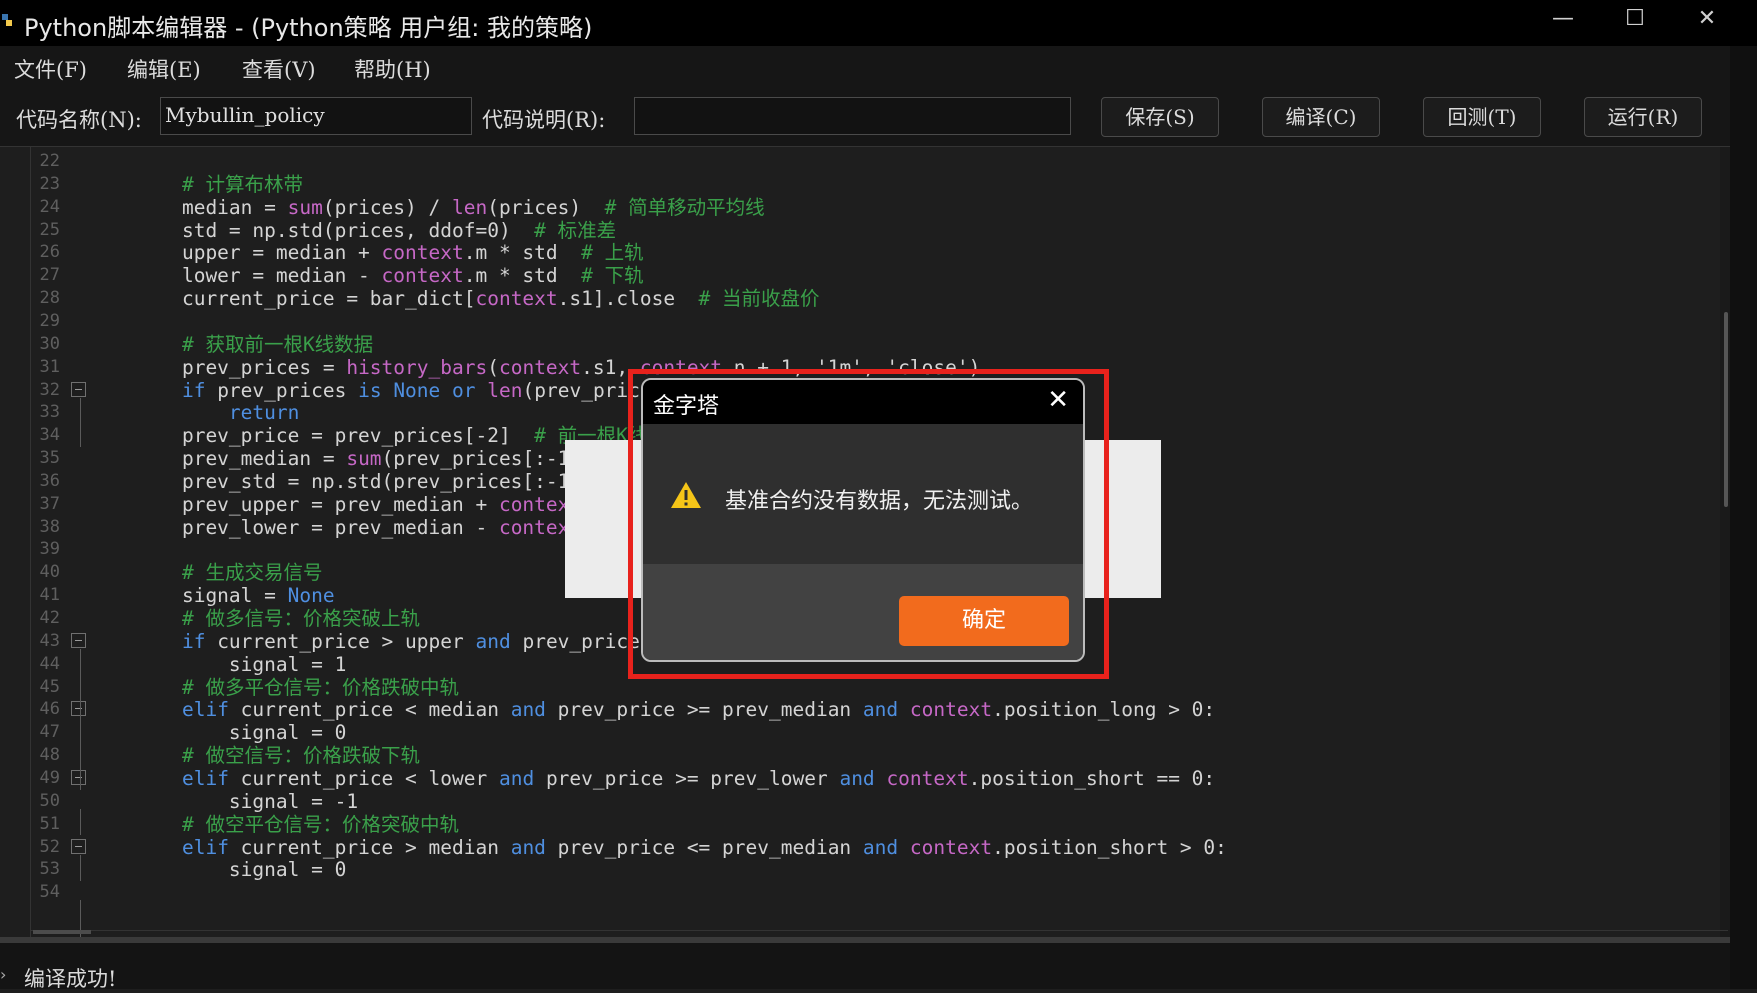  Describe the element at coordinates (876, 321) in the screenshot. I see `code-line: 29` at that location.